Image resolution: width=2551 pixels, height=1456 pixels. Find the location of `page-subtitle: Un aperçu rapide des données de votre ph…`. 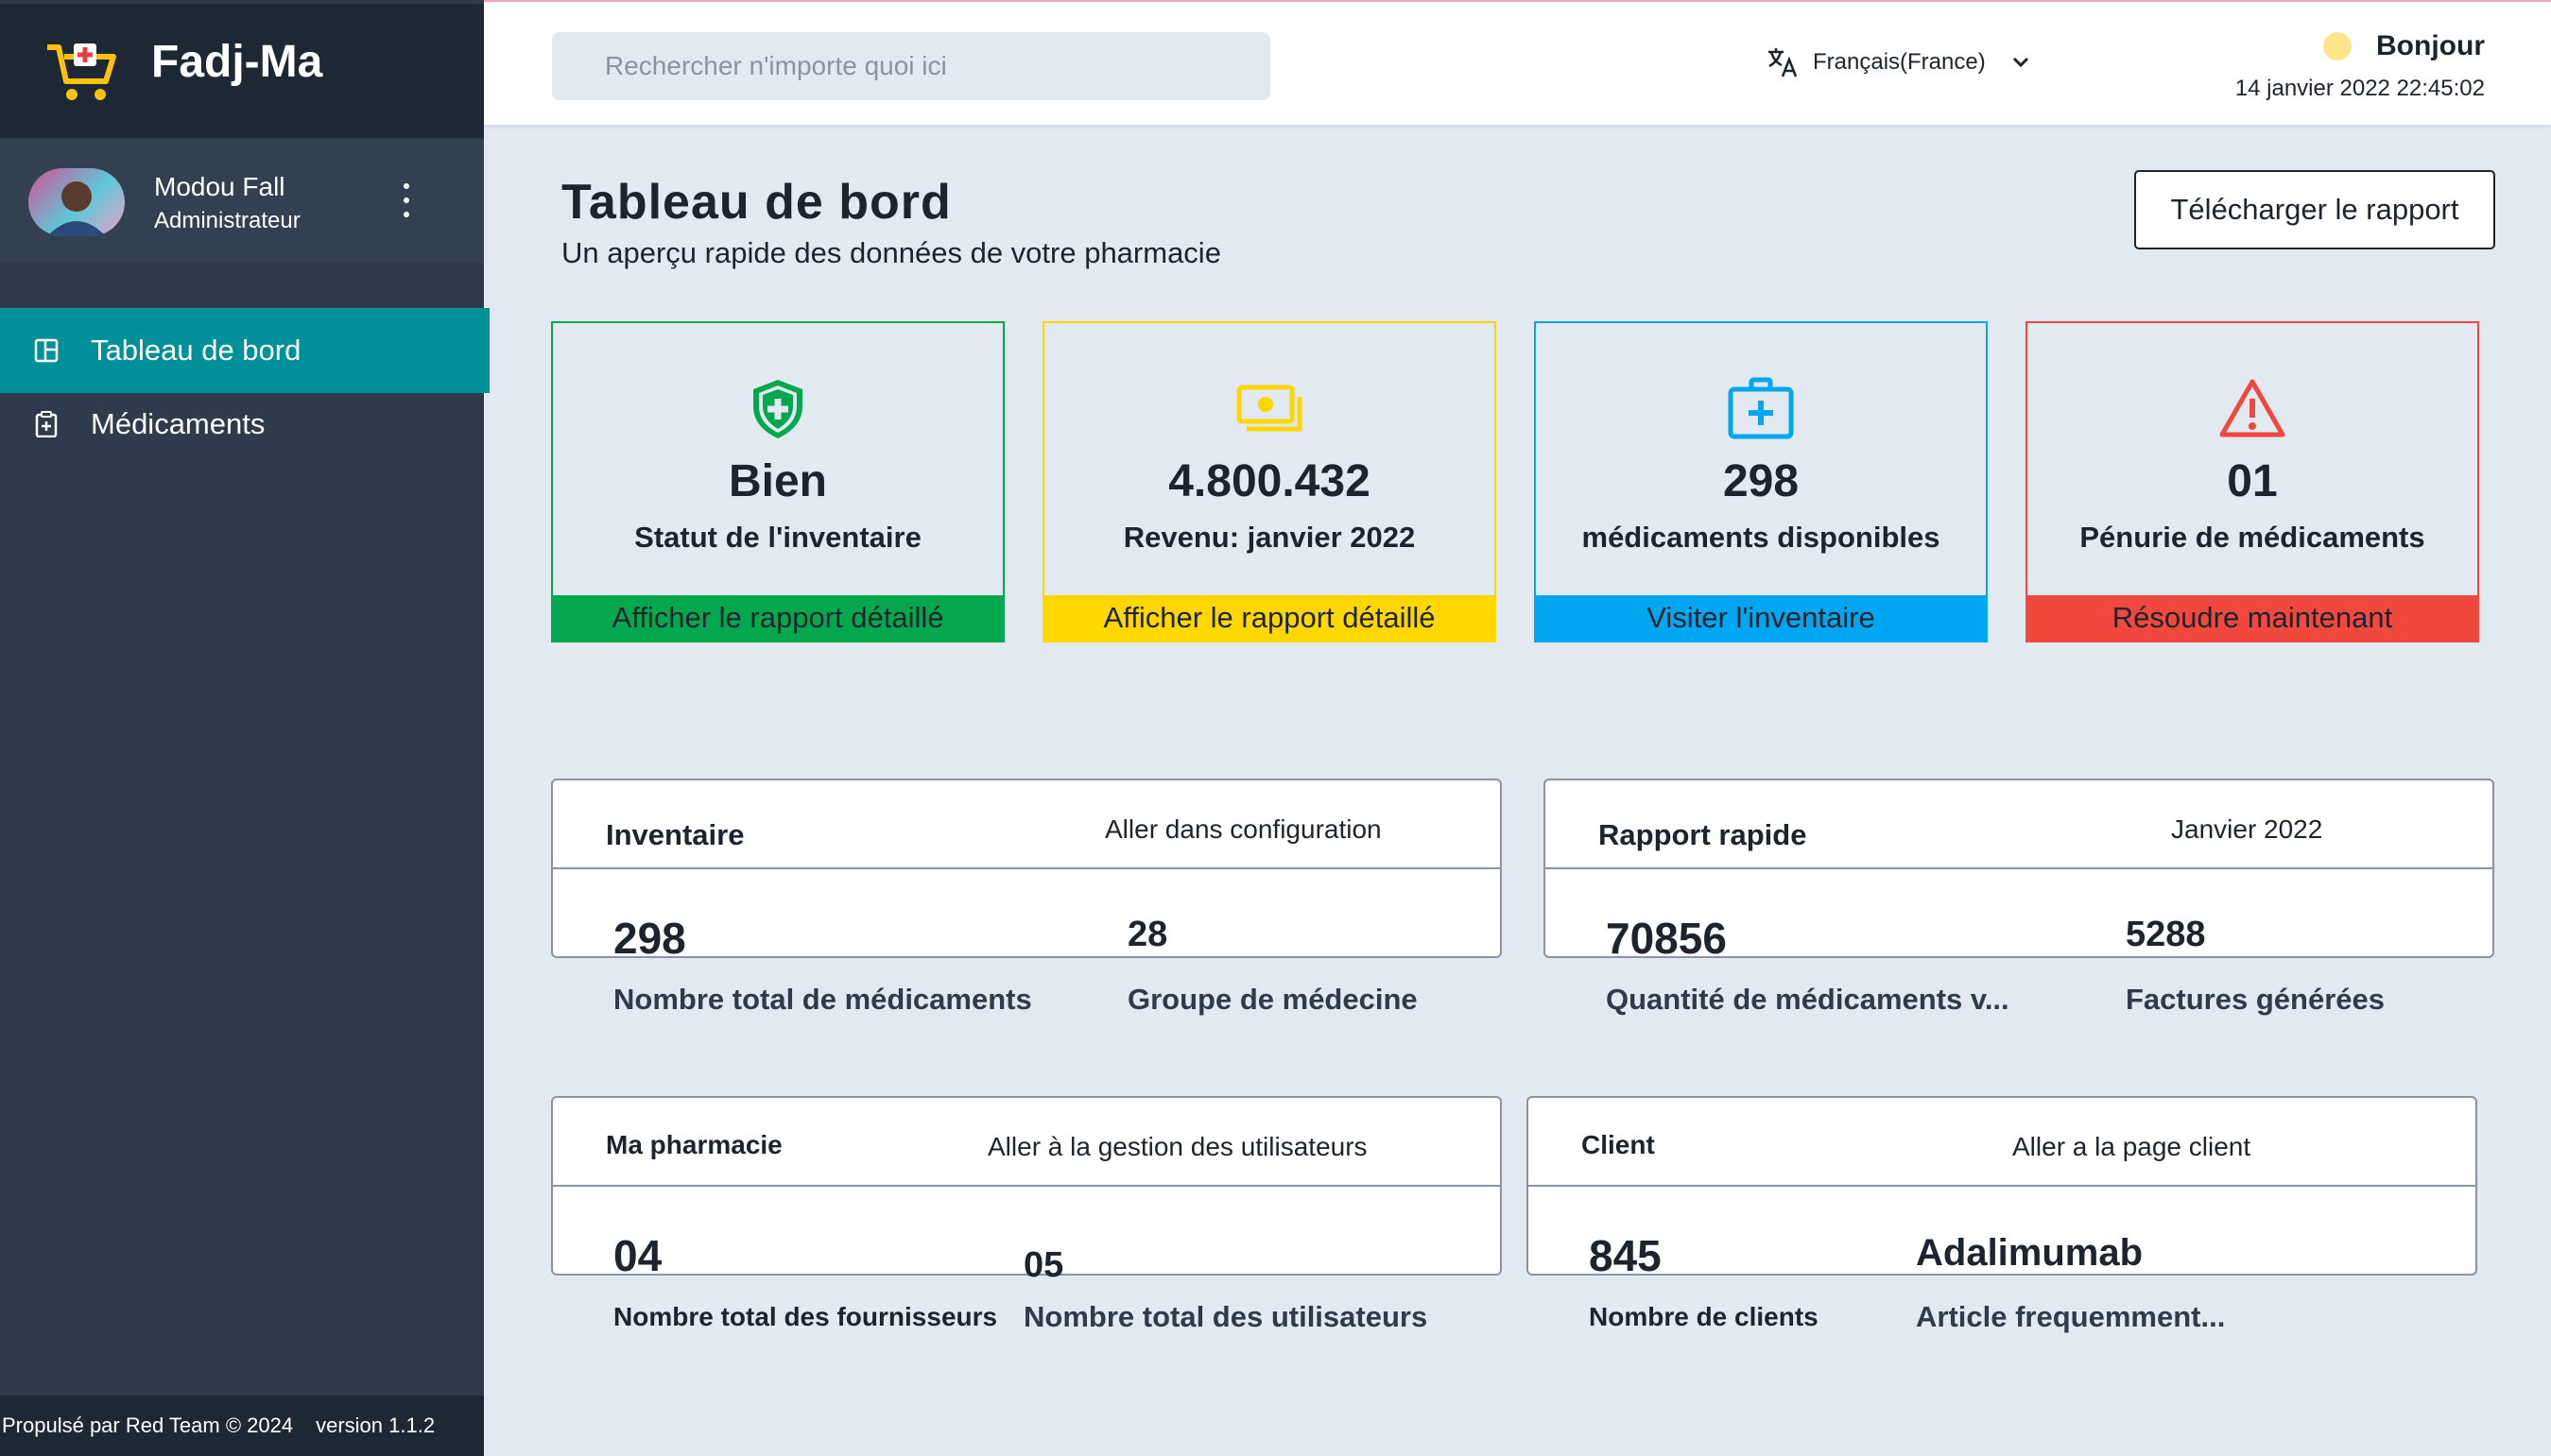

page-subtitle: Un aperçu rapide des données de votre ph… is located at coordinates (891, 253).